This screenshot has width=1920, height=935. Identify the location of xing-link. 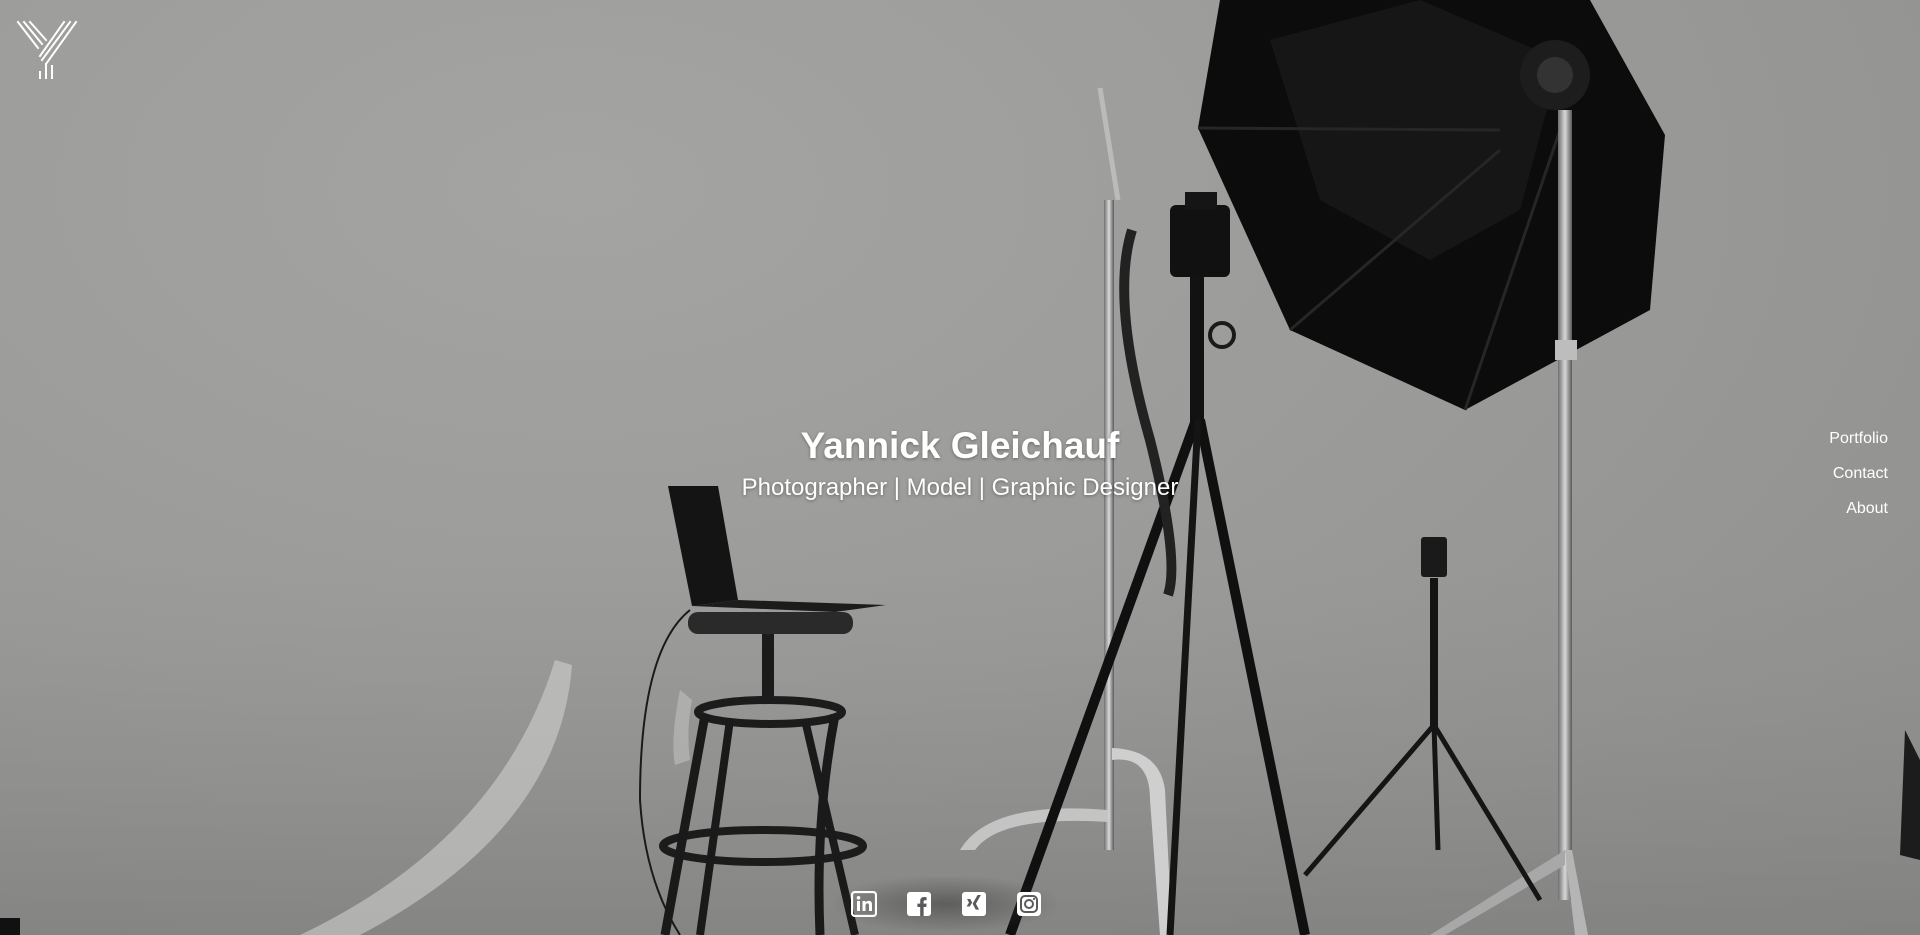
(974, 904).